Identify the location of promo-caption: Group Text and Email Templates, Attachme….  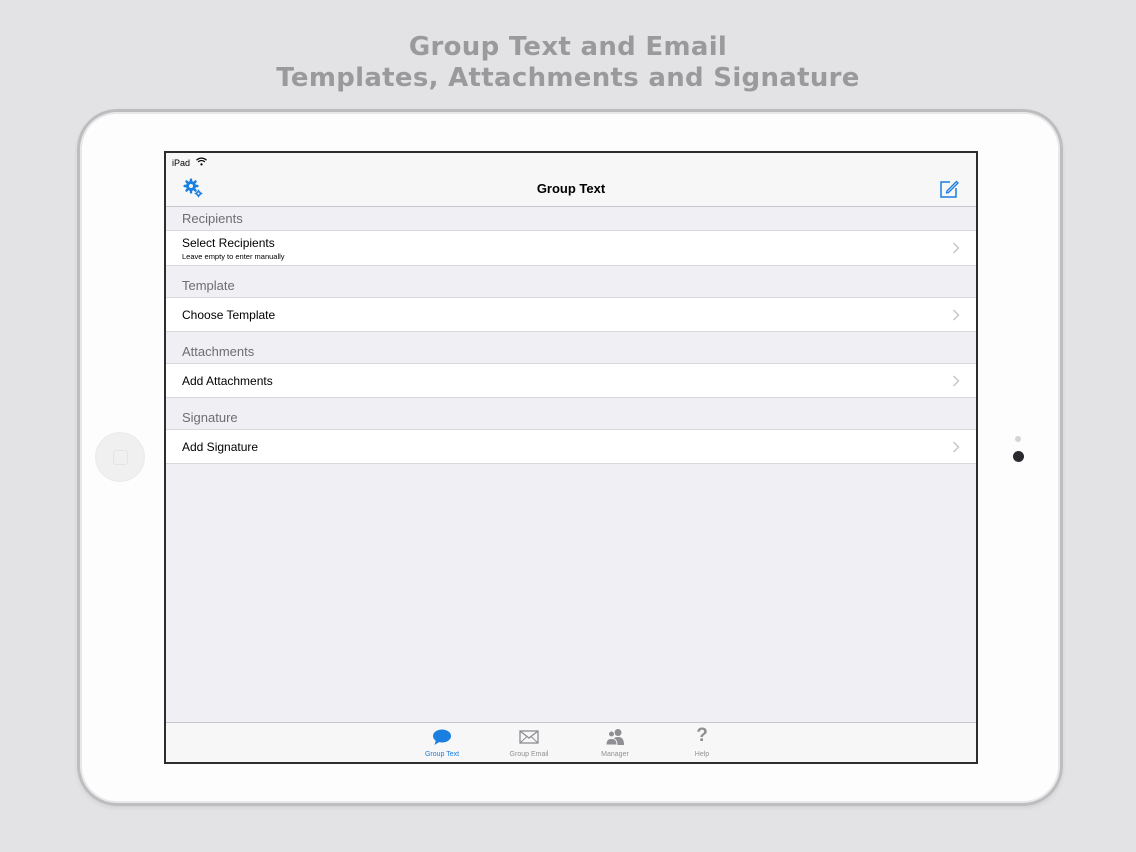
(568, 63).